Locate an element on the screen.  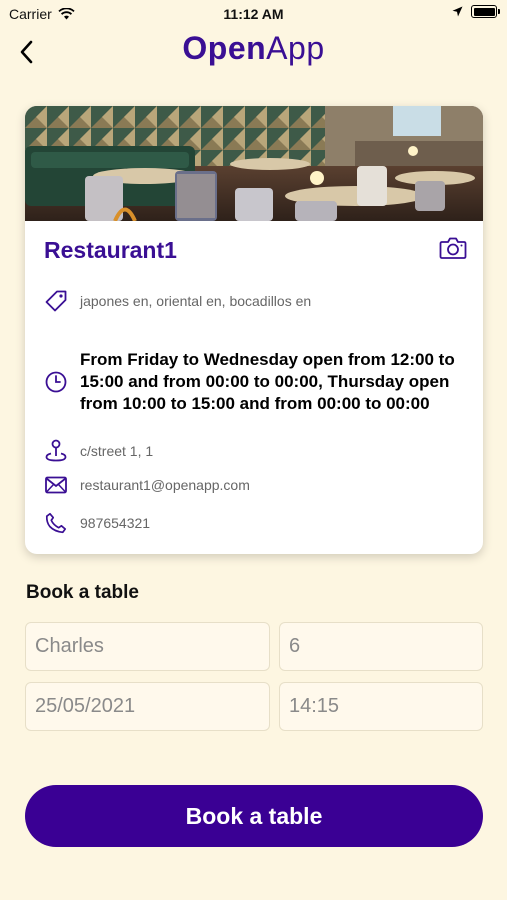
status-right is located at coordinates (476, 11).